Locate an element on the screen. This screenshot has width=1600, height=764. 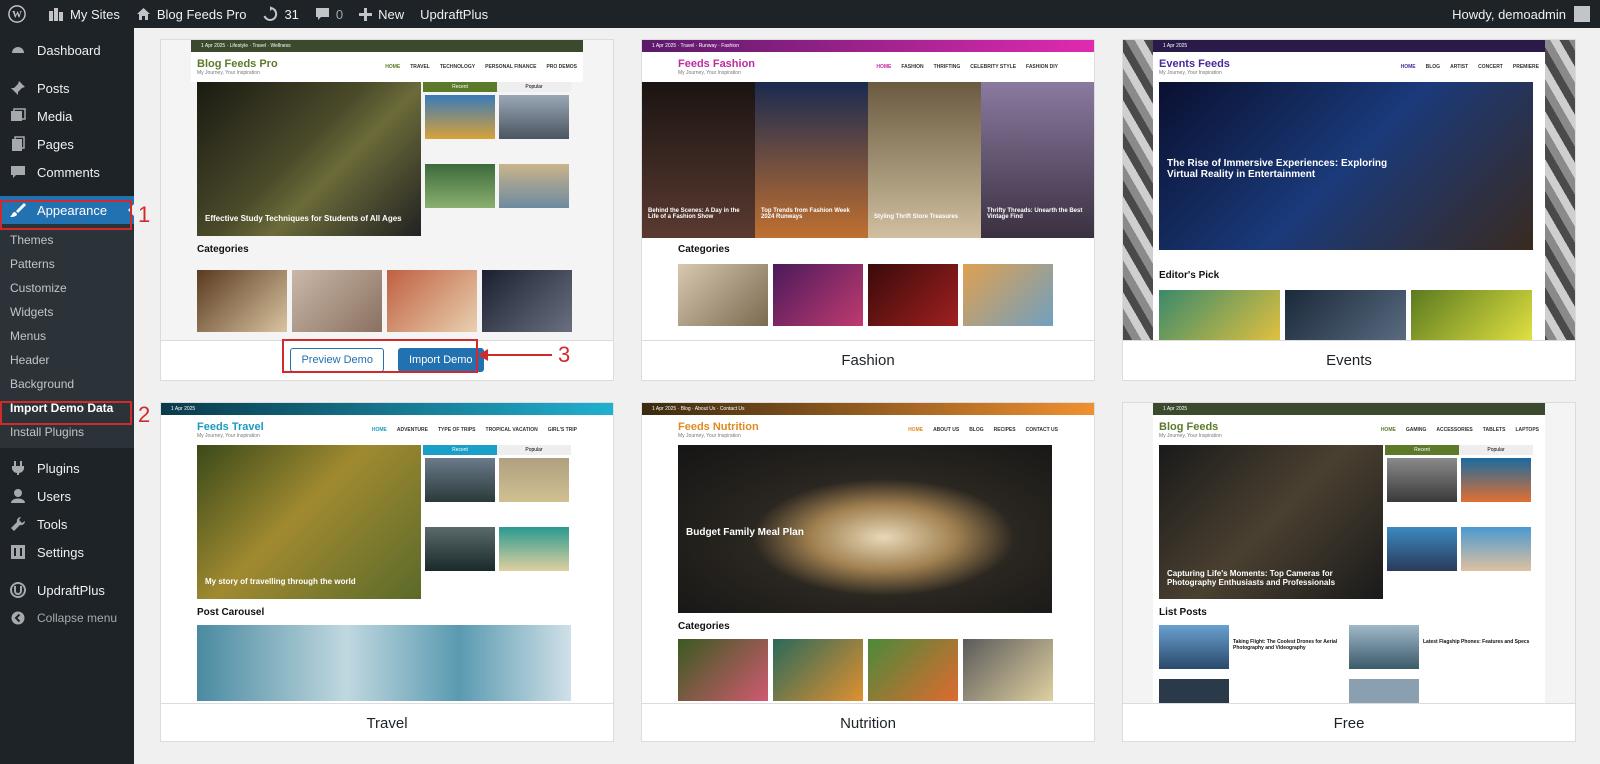
menu-posts: Posts is located at coordinates (67, 88).